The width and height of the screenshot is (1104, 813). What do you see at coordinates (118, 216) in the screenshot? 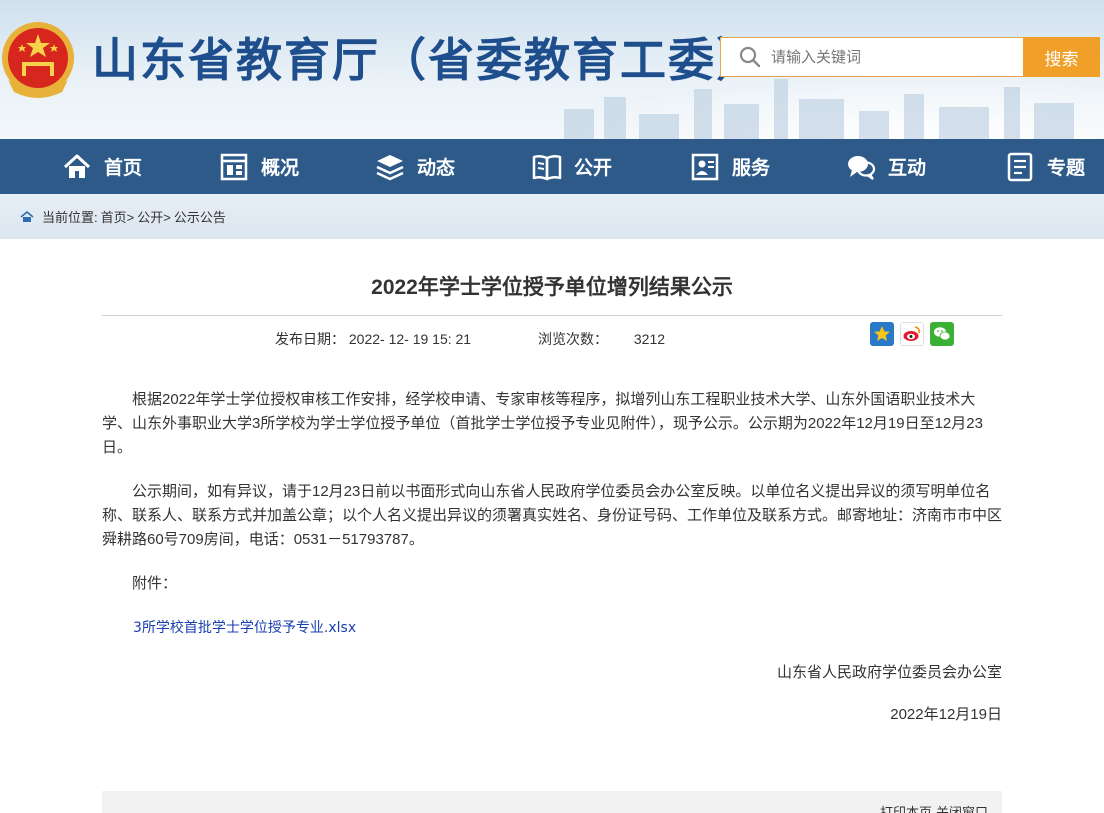
I see `breadcrumb-home: 首页>` at bounding box center [118, 216].